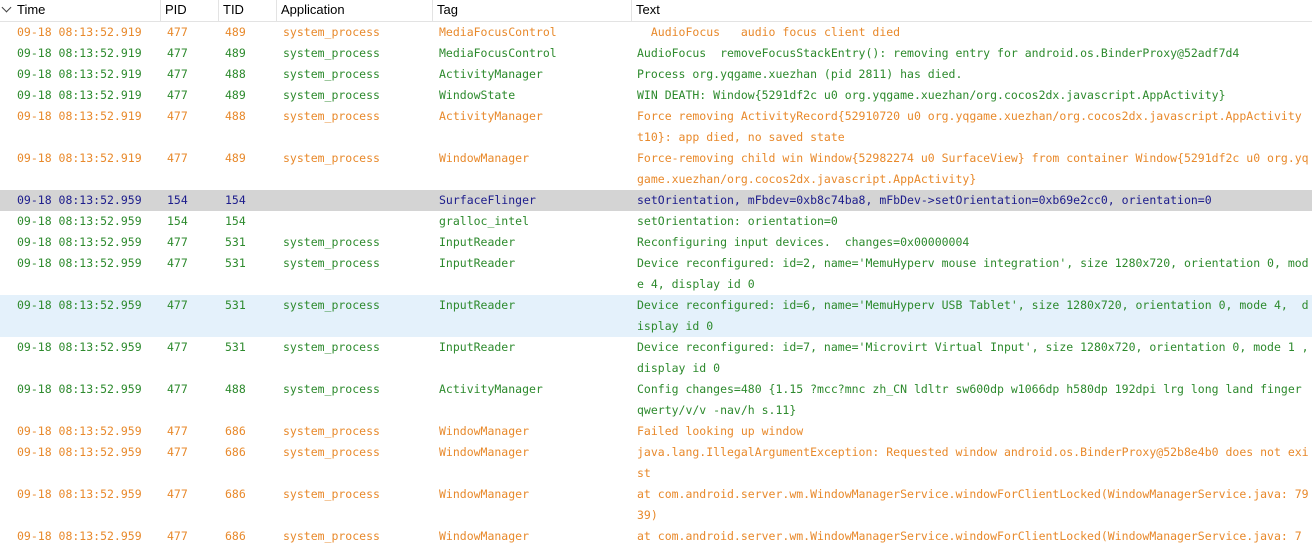 The height and width of the screenshot is (554, 1312). Describe the element at coordinates (737, 221) in the screenshot. I see `log-text: setOrientation: orientation=0` at that location.